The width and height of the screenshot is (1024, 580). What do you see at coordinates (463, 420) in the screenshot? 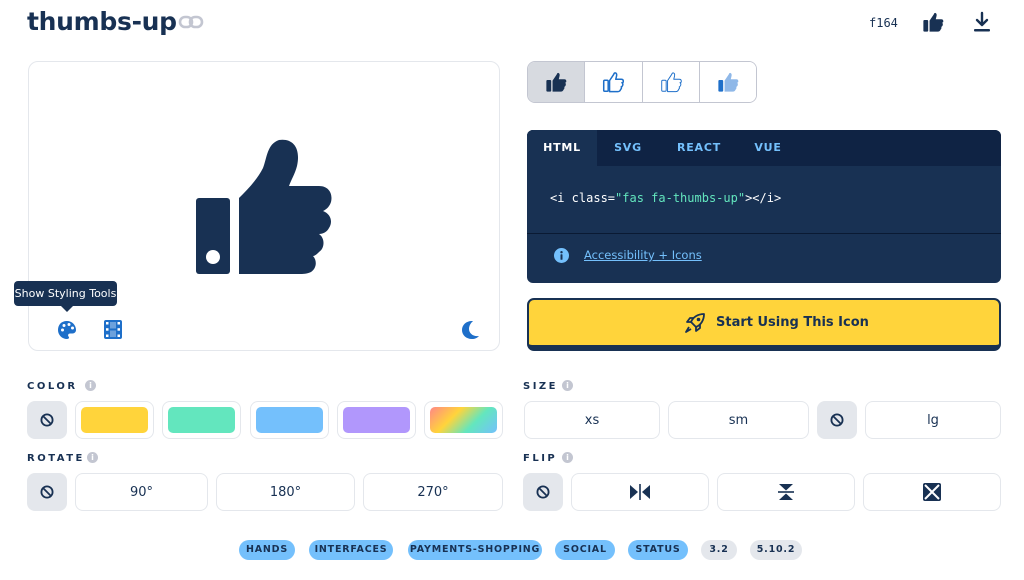
I see `swatch-rainbow` at bounding box center [463, 420].